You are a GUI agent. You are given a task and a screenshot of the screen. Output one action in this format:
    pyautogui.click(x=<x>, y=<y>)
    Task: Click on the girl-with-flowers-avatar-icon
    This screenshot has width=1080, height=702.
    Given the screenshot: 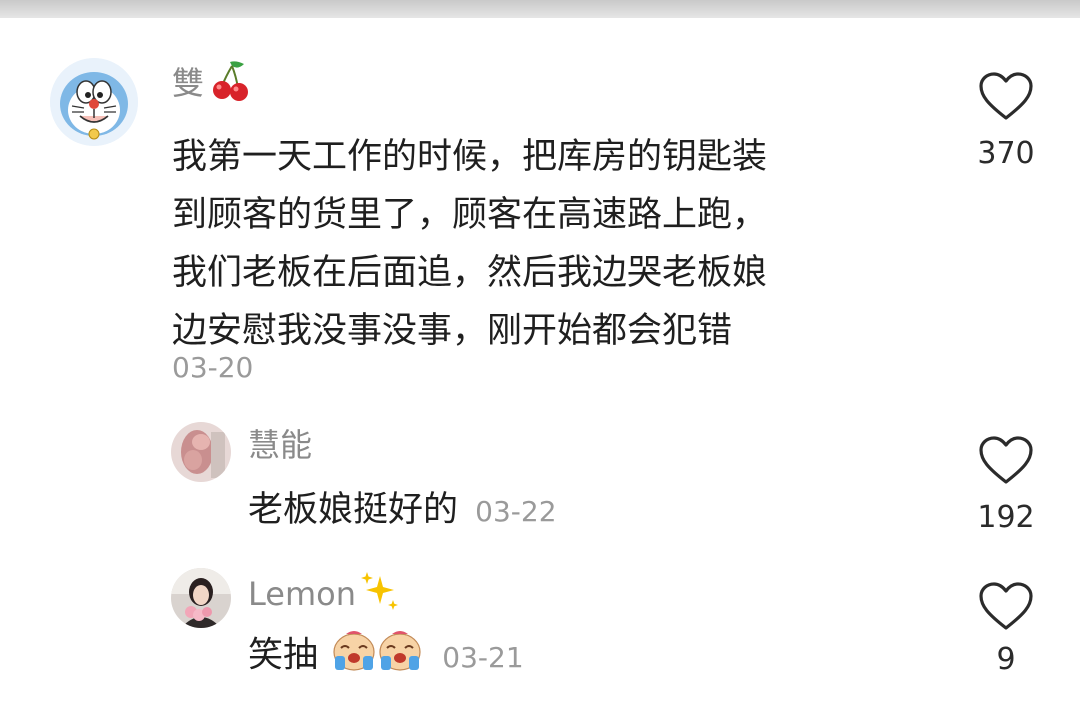 What is the action you would take?
    pyautogui.click(x=201, y=598)
    